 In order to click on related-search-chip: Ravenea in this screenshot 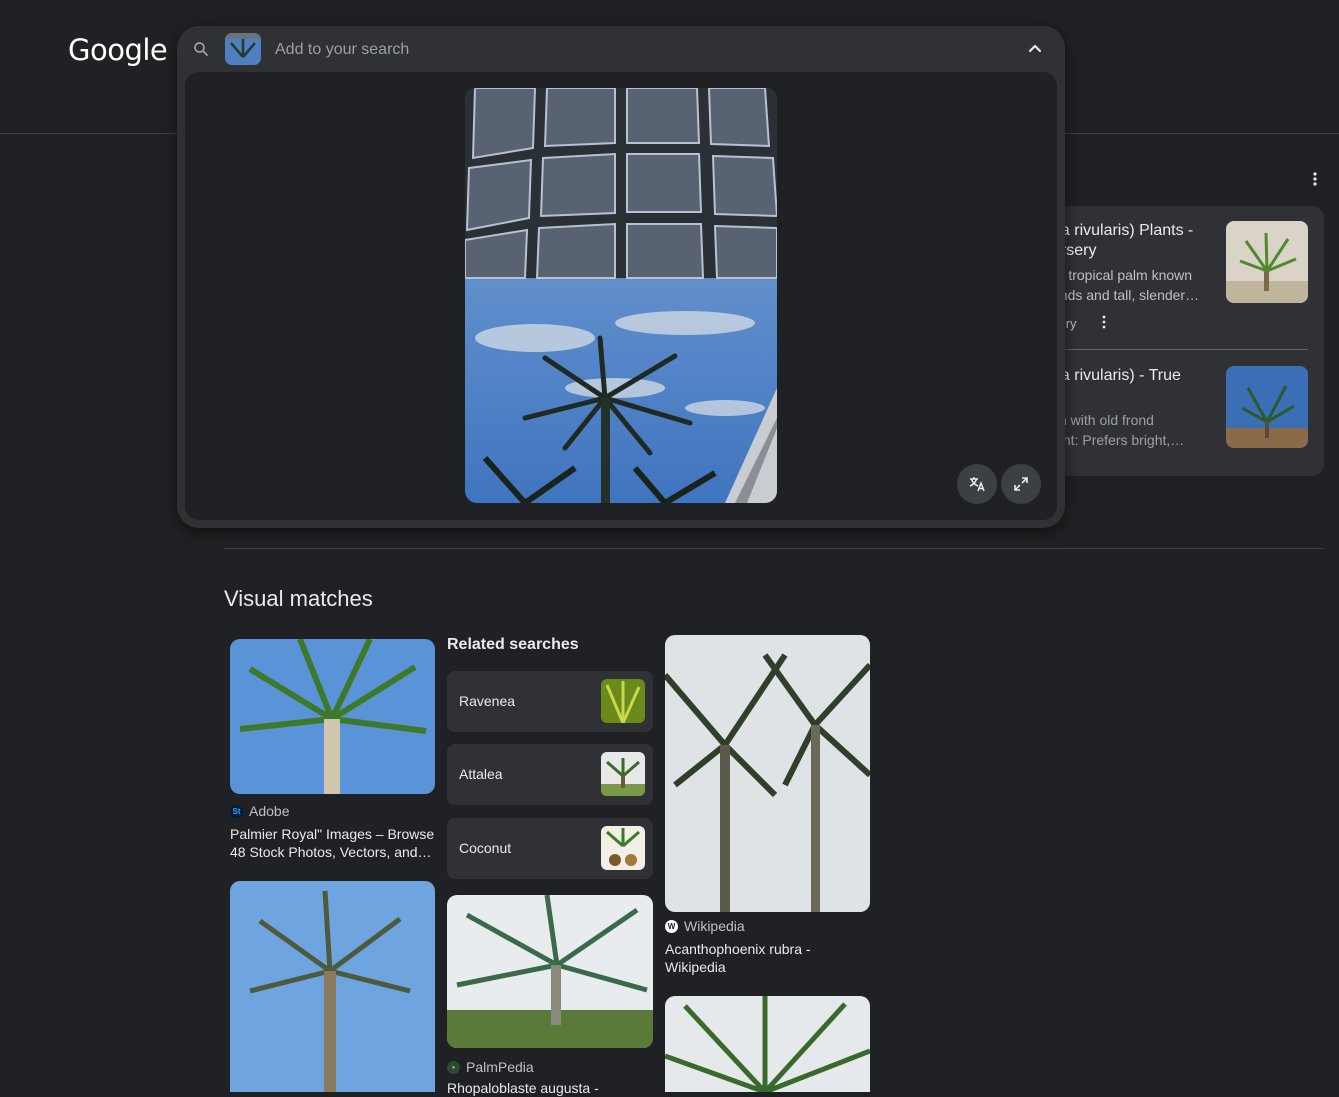, I will do `click(550, 701)`.